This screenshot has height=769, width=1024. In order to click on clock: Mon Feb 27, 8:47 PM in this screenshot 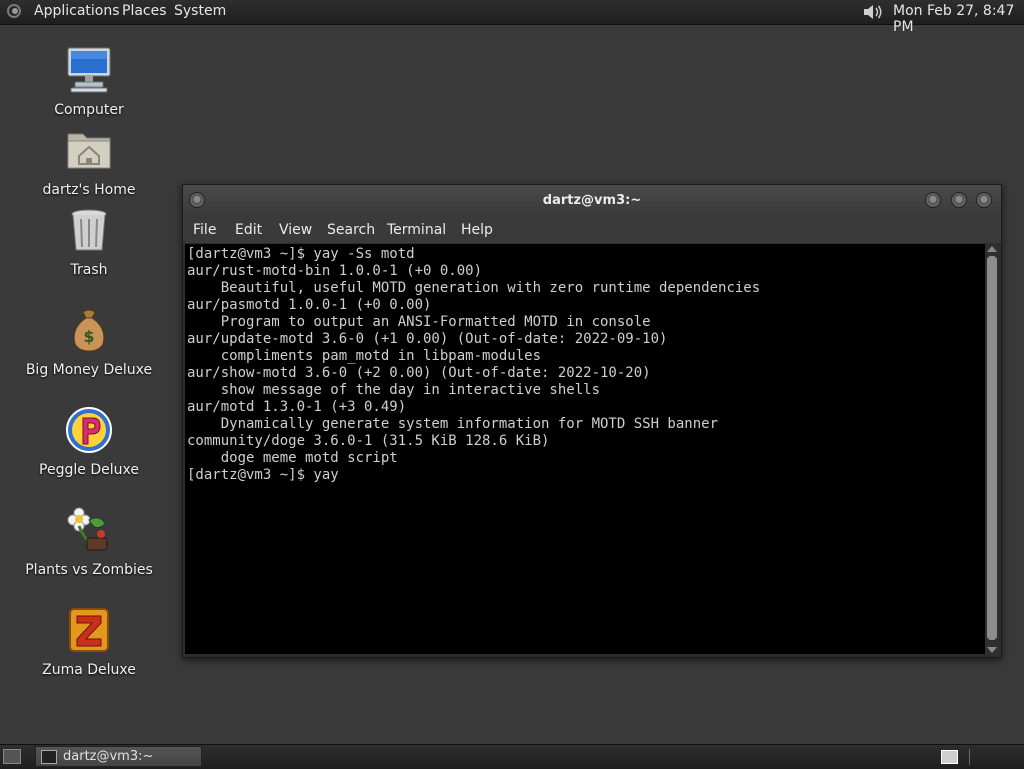, I will do `click(958, 19)`.